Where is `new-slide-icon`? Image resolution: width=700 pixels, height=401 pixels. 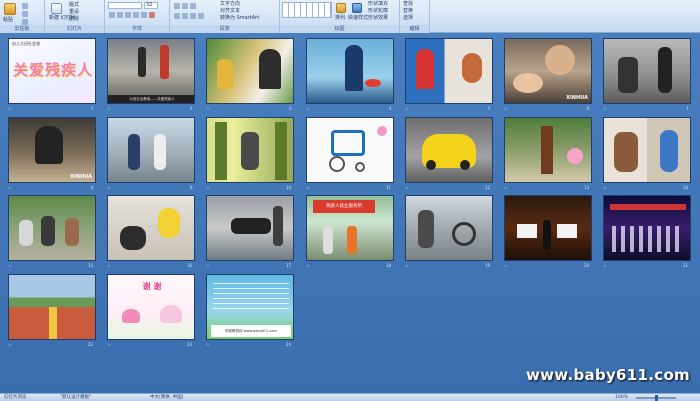 new-slide-icon is located at coordinates (56, 8).